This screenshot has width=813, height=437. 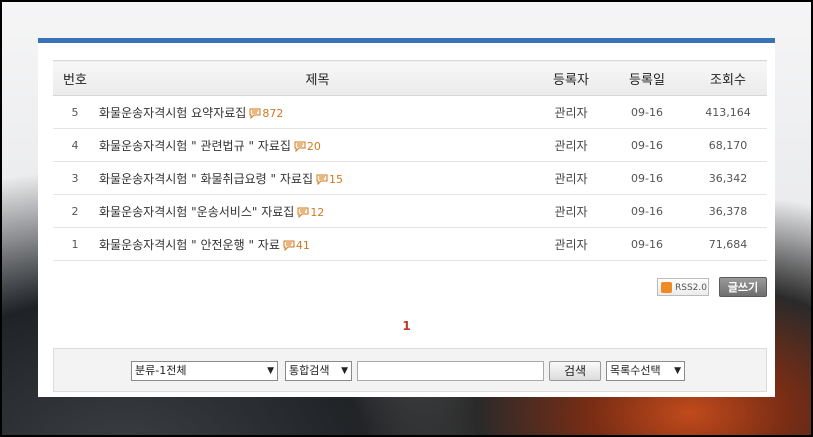 What do you see at coordinates (161, 370) in the screenshot?
I see `category-select-value: 분류-1전체` at bounding box center [161, 370].